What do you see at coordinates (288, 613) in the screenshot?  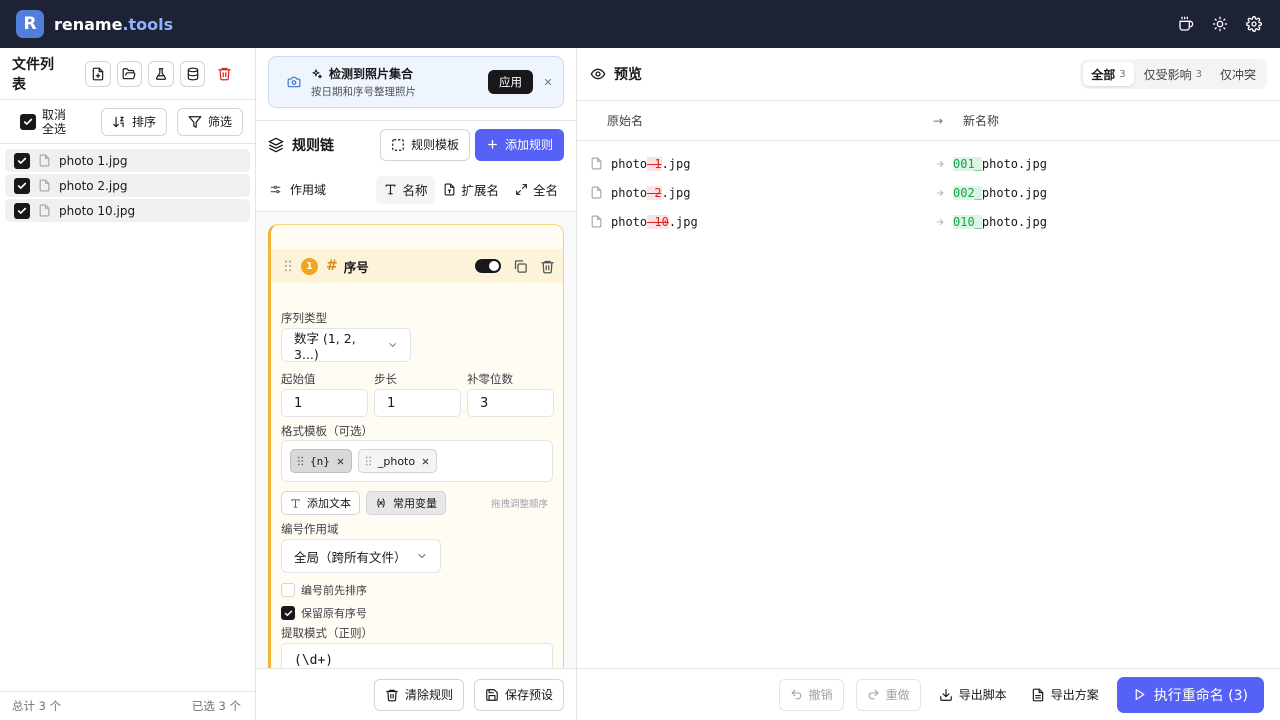 I see `keep-original-checkbox` at bounding box center [288, 613].